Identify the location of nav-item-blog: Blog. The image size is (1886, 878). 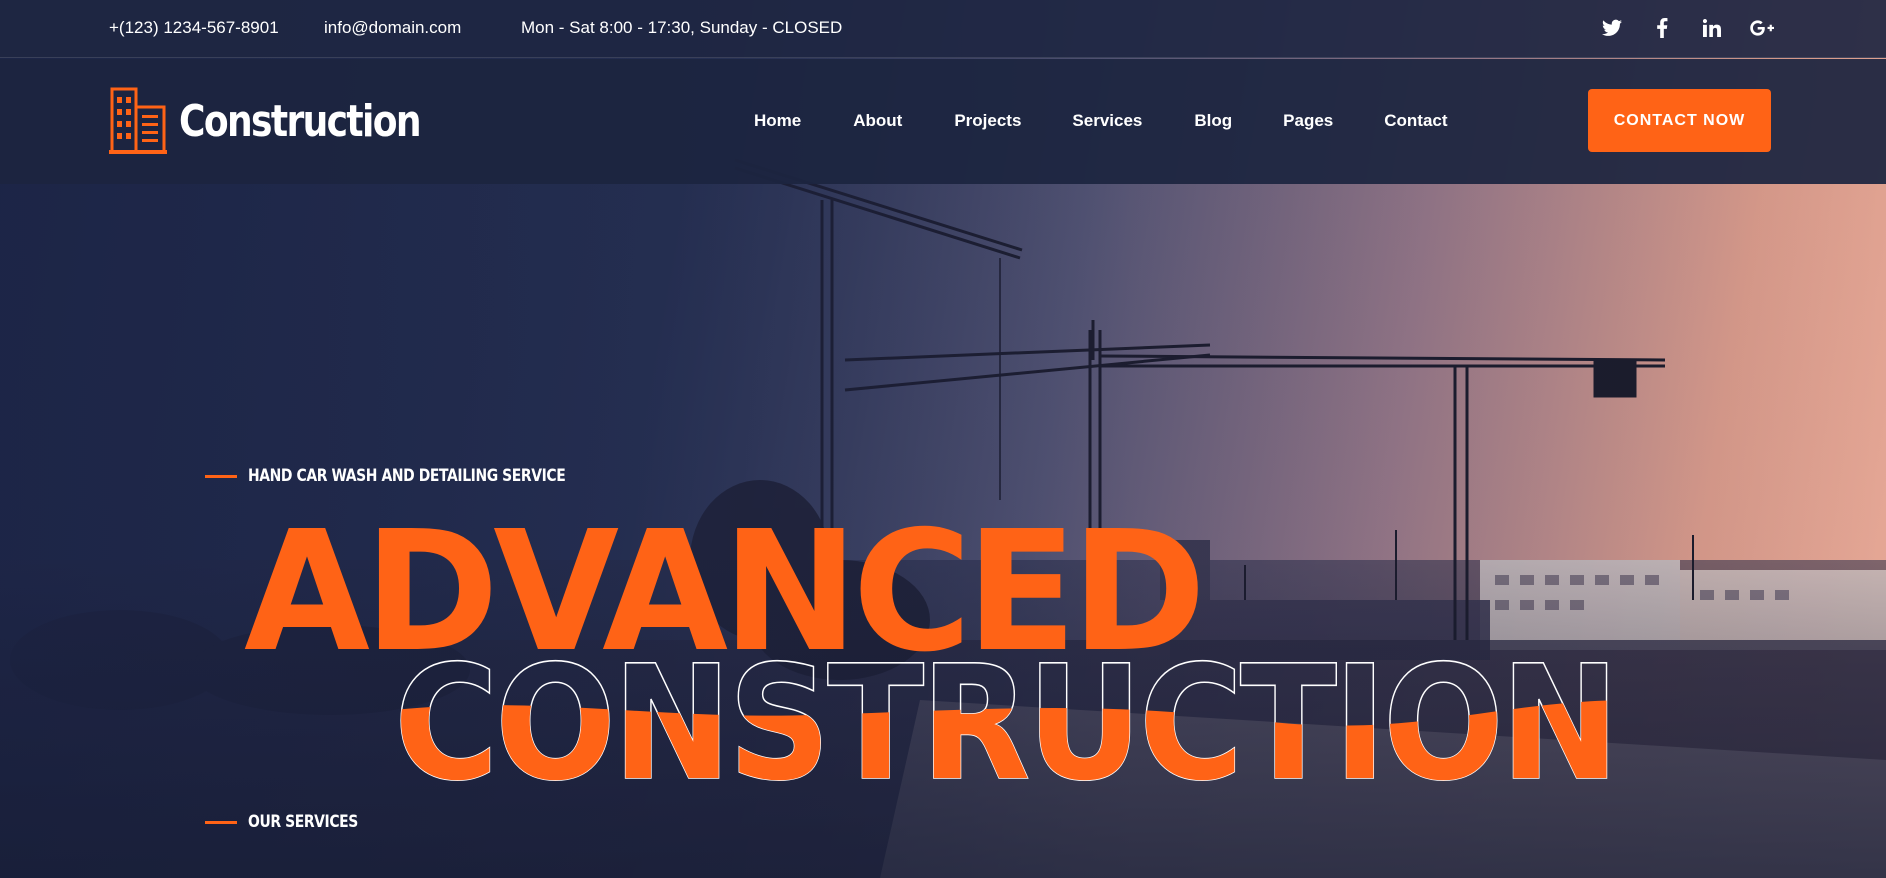
(1213, 121).